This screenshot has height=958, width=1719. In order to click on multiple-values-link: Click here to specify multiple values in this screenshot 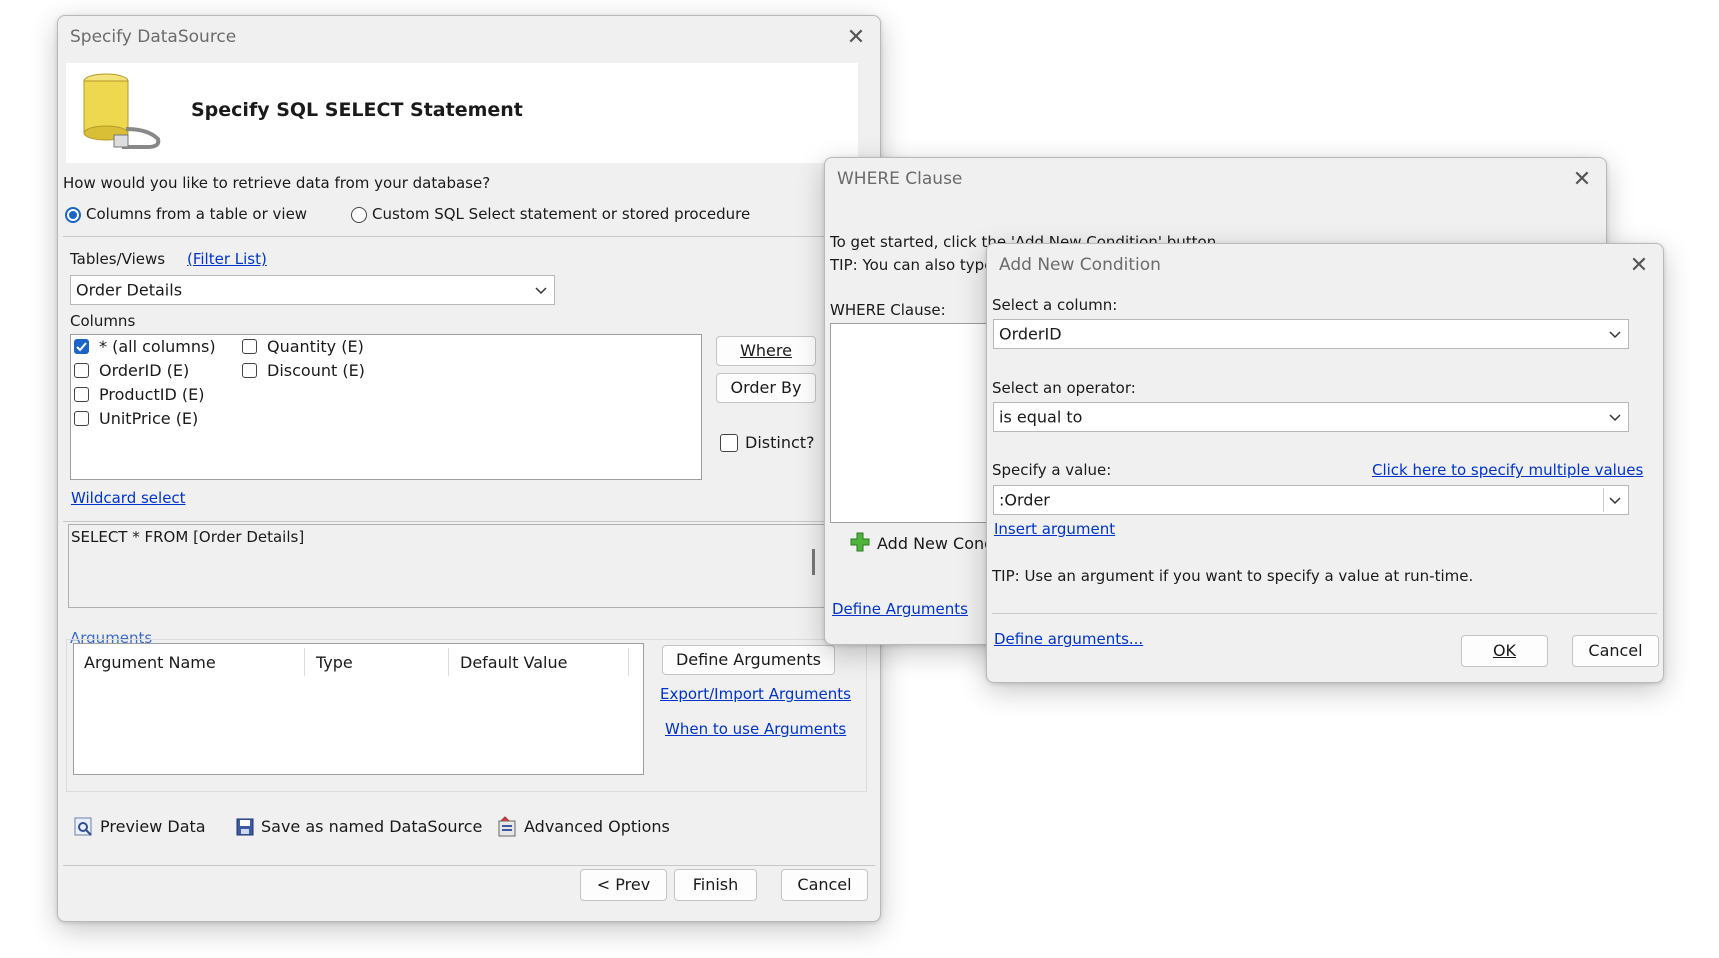, I will do `click(1507, 470)`.